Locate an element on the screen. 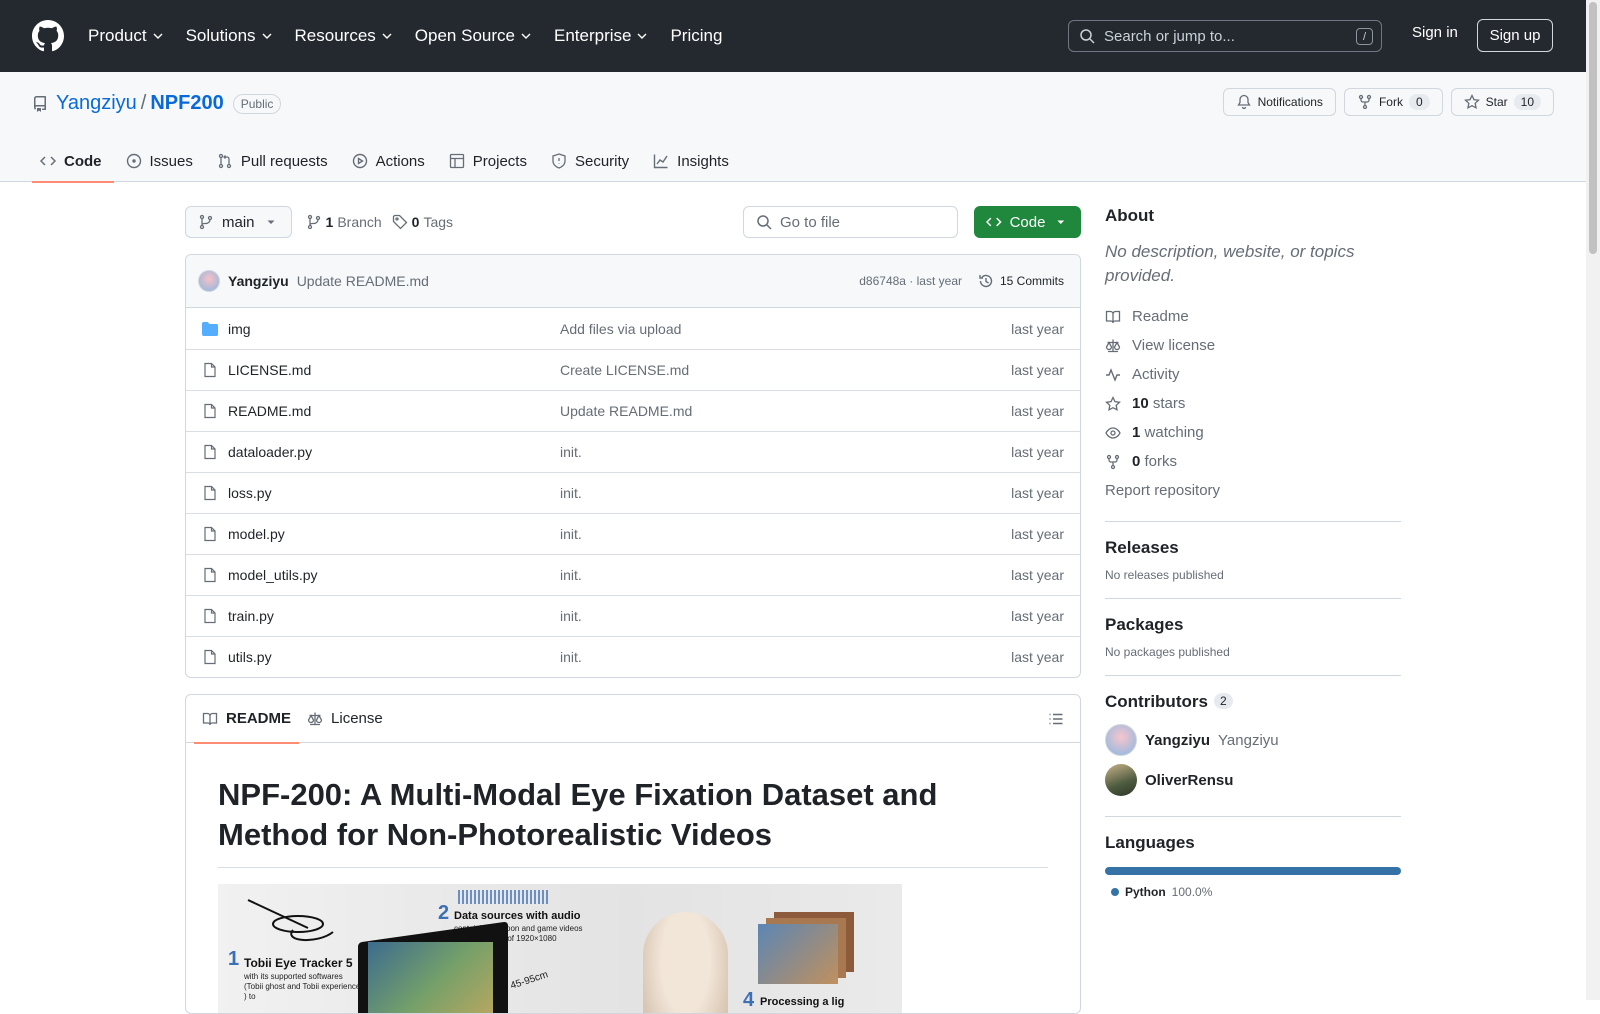 The image size is (1600, 1014). star-button: Star 10 is located at coordinates (1502, 102).